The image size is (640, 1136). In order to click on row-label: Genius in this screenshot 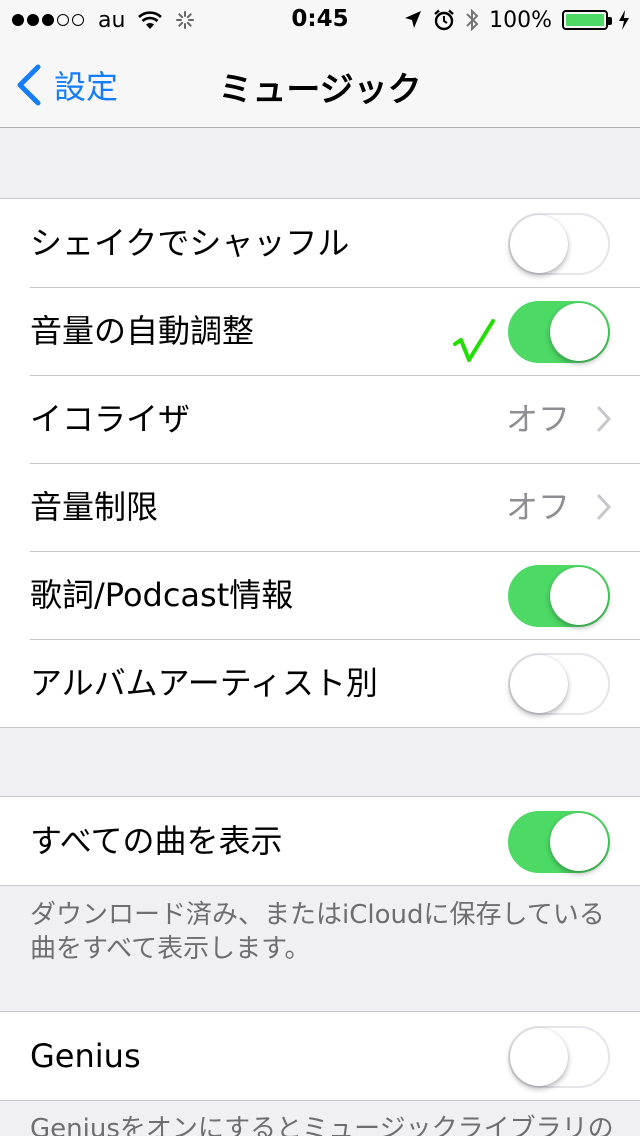, I will do `click(85, 1056)`.